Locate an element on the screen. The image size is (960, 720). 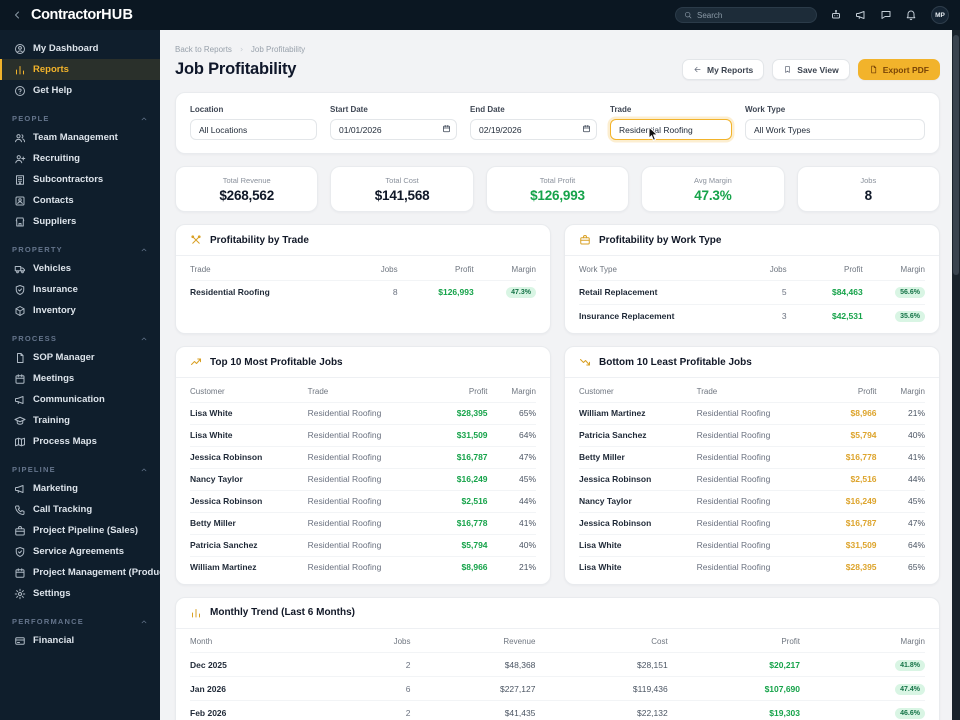
sidebar-item-label: Call Tracking is located at coordinates (63, 509).